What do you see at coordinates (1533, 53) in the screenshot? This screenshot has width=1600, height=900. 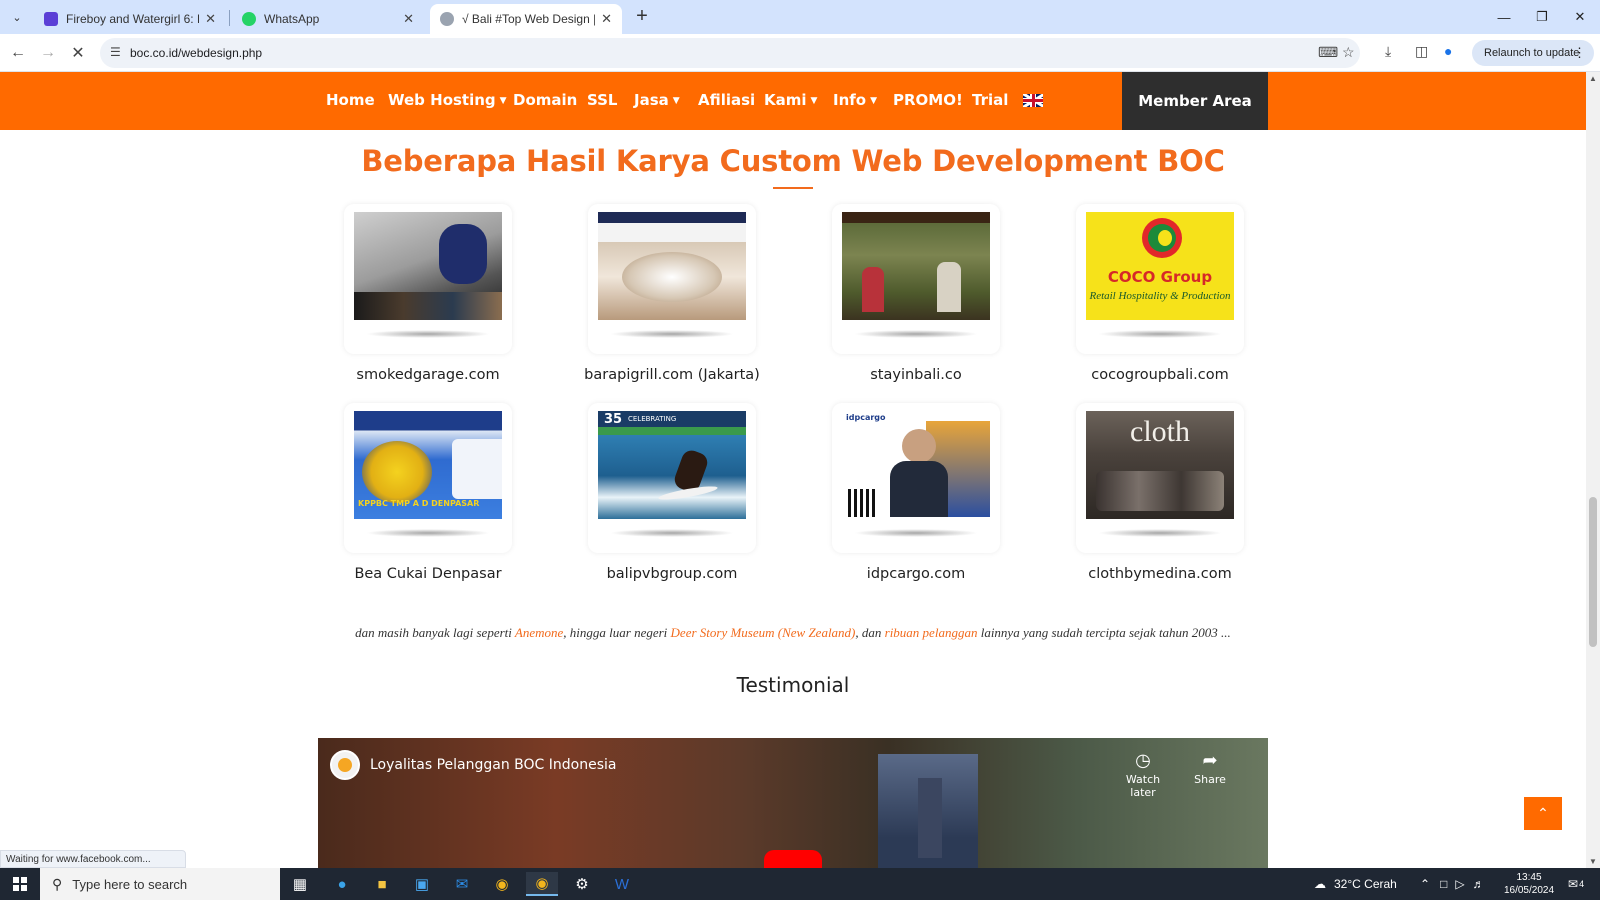 I see `relaunch-to-update-button: Relaunch to update ⋮` at bounding box center [1533, 53].